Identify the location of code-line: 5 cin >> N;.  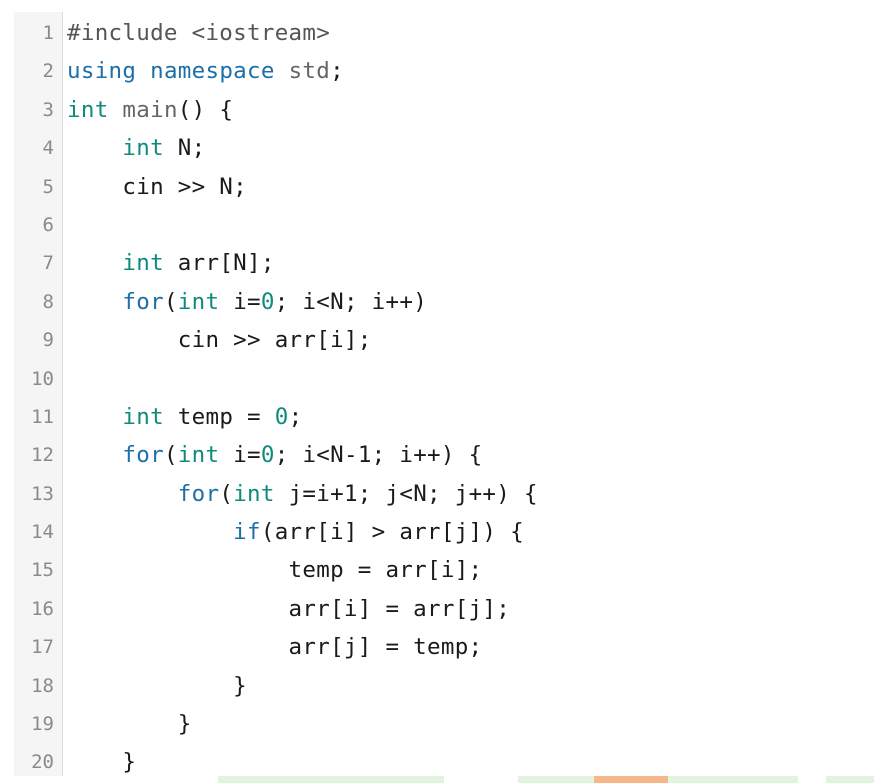
(437, 187).